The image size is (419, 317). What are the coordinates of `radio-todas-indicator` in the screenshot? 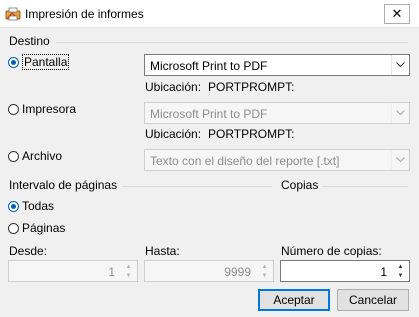 It's located at (13, 206).